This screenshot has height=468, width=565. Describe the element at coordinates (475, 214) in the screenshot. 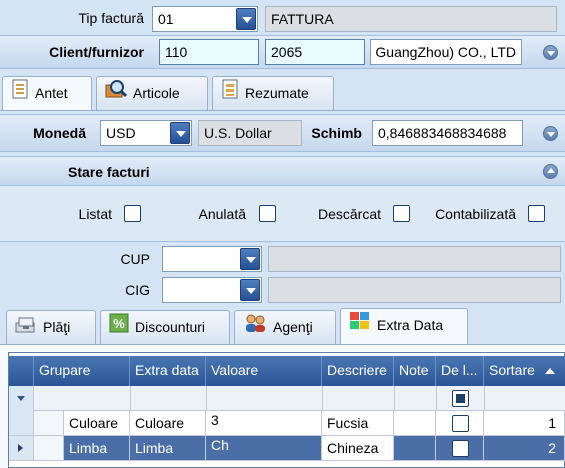

I see `contabilizata-label: Contabilizată` at that location.